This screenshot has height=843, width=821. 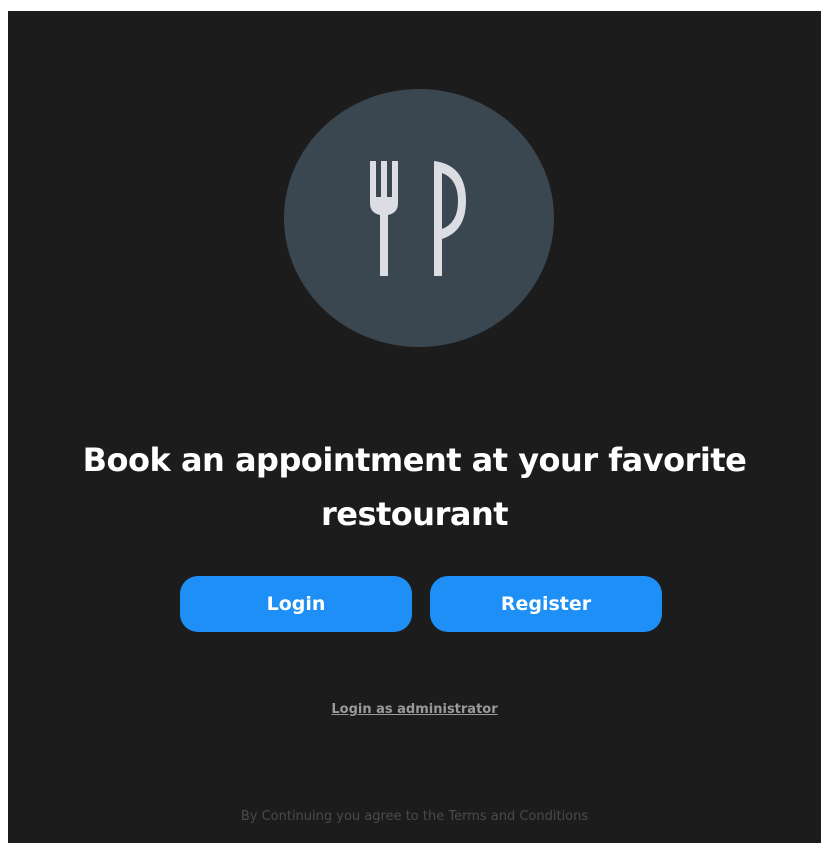 I want to click on headline-line-1: Book an appointment at your favorite, so click(x=414, y=460).